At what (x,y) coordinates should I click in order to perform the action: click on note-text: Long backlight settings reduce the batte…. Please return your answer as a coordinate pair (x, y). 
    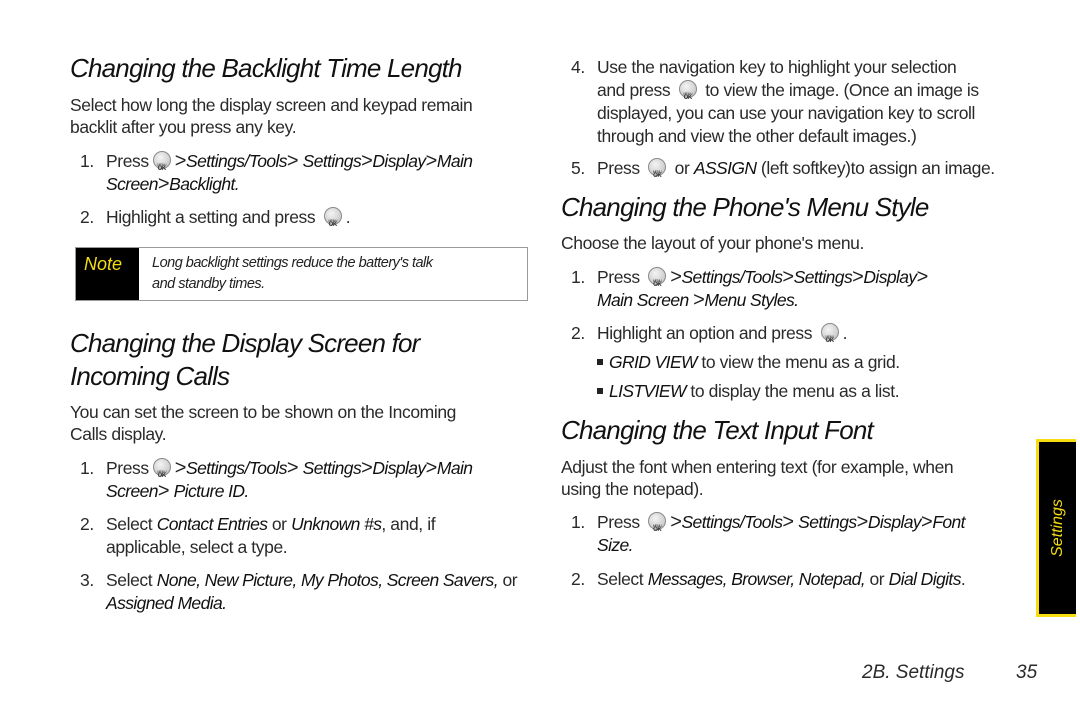
    Looking at the image, I should click on (292, 273).